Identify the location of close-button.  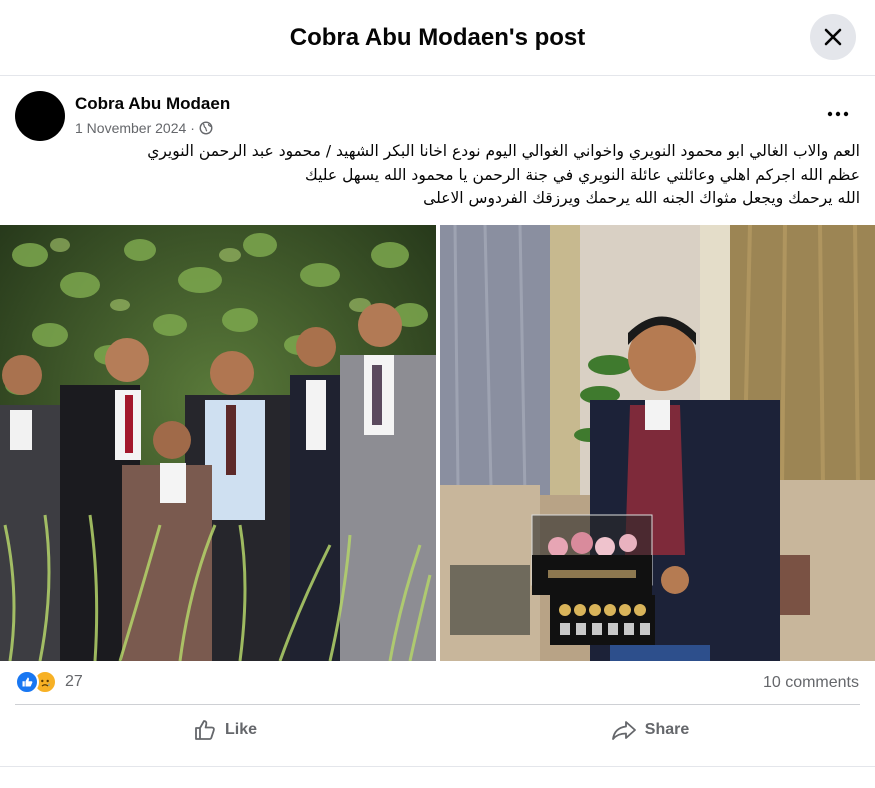
(833, 37).